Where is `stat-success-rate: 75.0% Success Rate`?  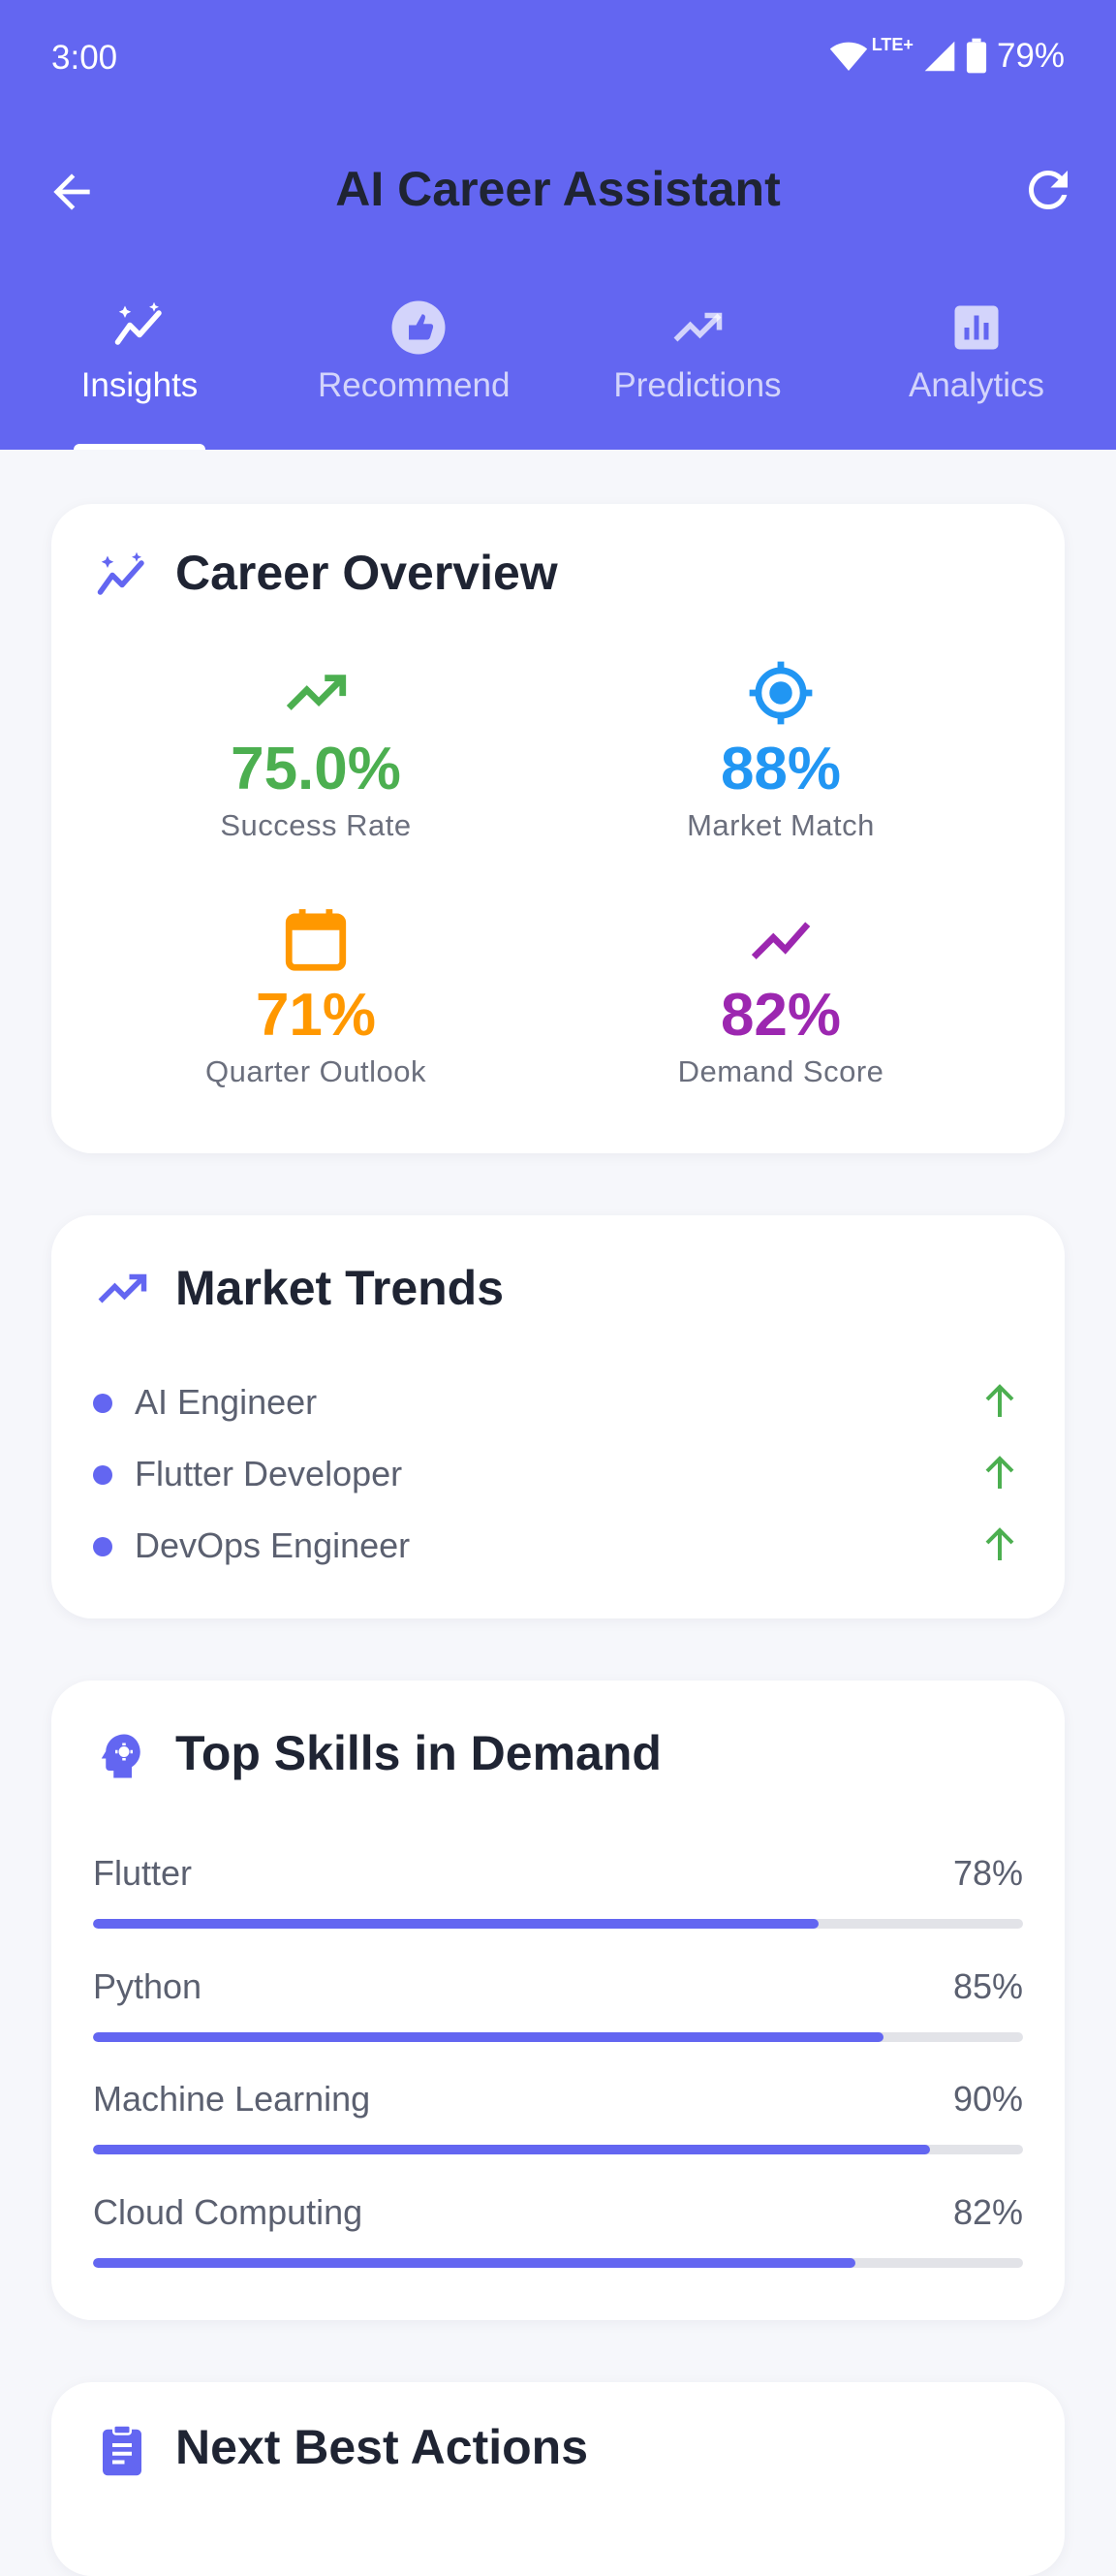 stat-success-rate: 75.0% Success Rate is located at coordinates (315, 750).